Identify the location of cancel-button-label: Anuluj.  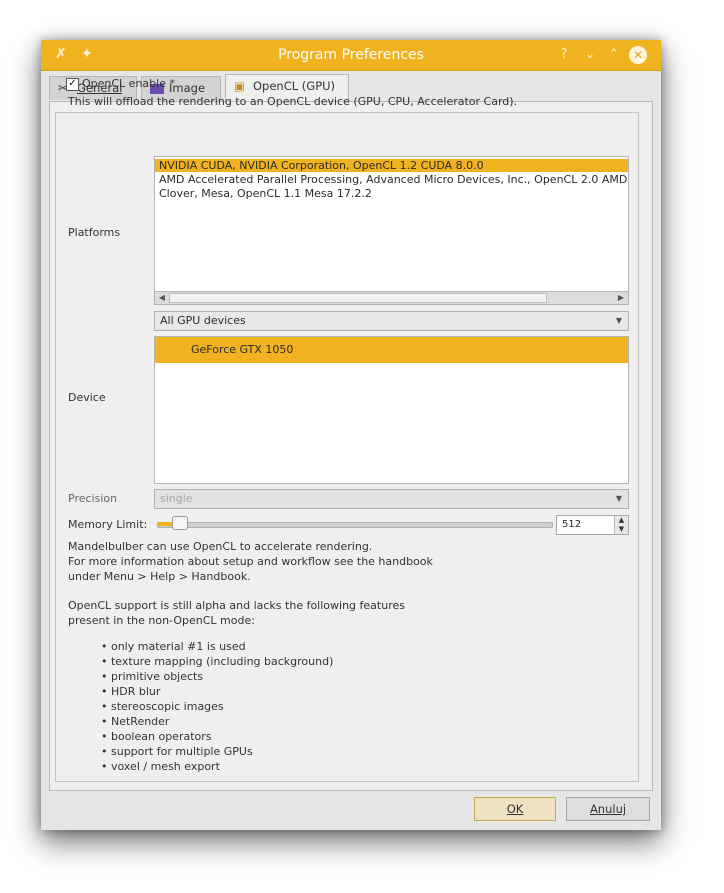
(608, 809).